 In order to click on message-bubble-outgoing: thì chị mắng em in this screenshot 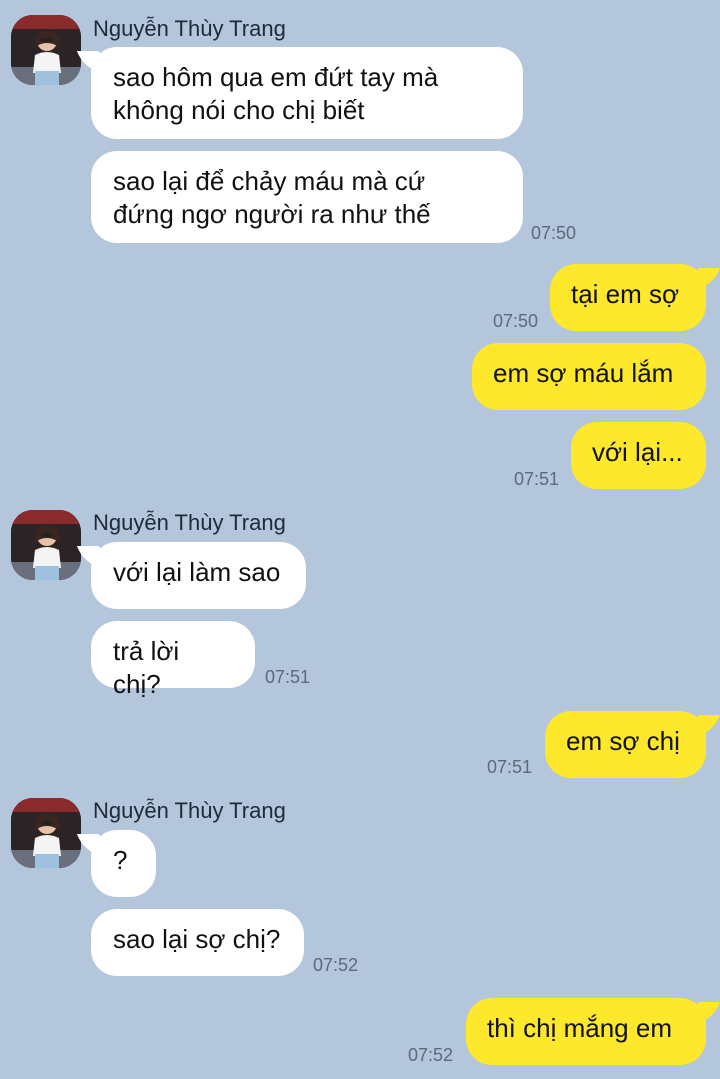, I will do `click(586, 1031)`.